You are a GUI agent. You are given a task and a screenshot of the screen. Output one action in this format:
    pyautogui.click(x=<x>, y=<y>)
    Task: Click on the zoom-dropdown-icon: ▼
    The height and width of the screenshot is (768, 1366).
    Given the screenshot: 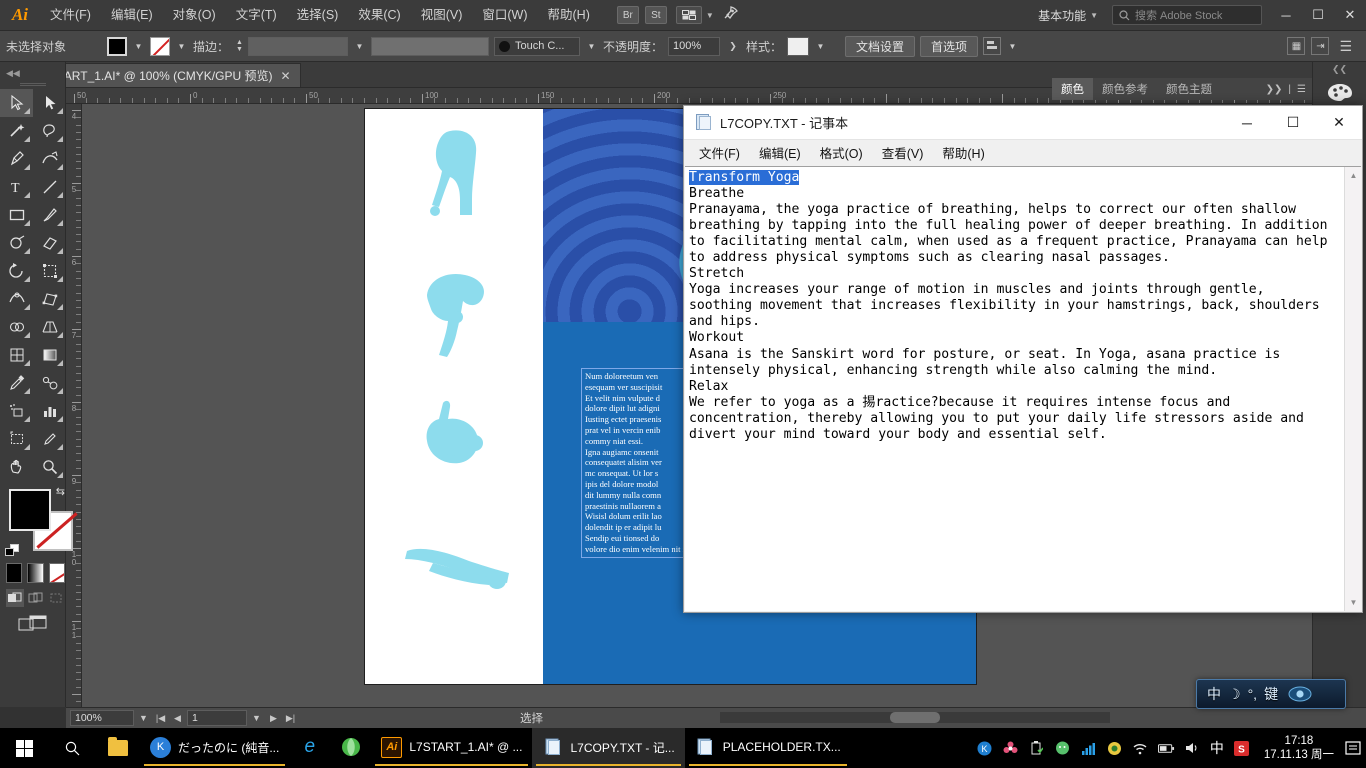 What is the action you would take?
    pyautogui.click(x=143, y=718)
    